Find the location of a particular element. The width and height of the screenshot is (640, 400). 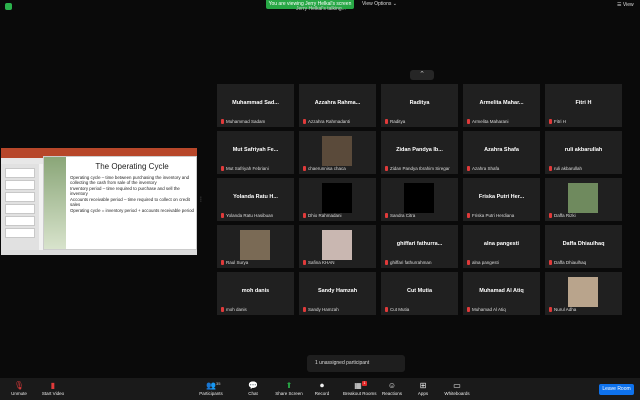

leave-room-button: Leave Room is located at coordinates (616, 389).